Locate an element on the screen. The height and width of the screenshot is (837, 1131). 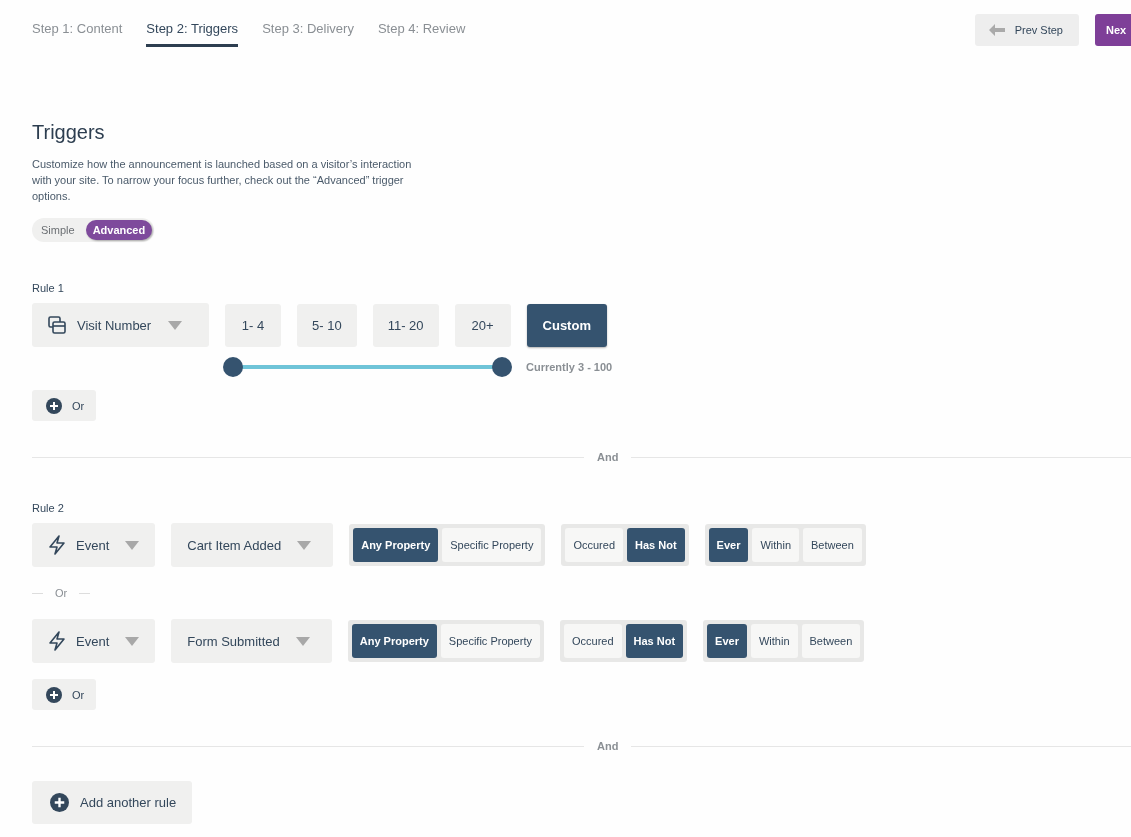
preset-button: 1- 4 is located at coordinates (253, 325).